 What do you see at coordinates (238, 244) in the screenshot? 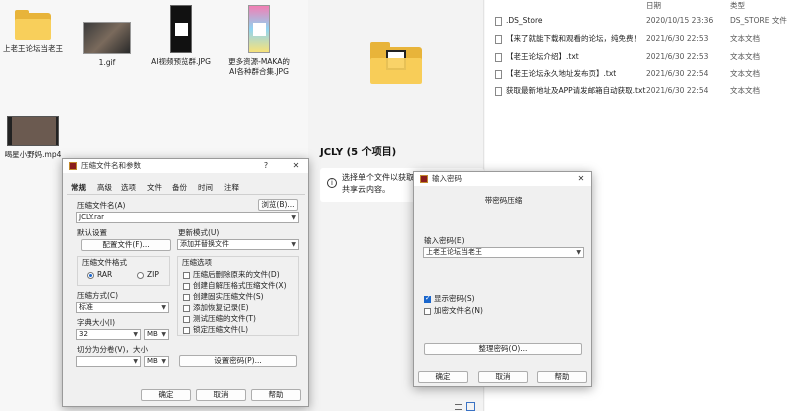
I see `update-mode-select: 添加并替换文件 ▼` at bounding box center [238, 244].